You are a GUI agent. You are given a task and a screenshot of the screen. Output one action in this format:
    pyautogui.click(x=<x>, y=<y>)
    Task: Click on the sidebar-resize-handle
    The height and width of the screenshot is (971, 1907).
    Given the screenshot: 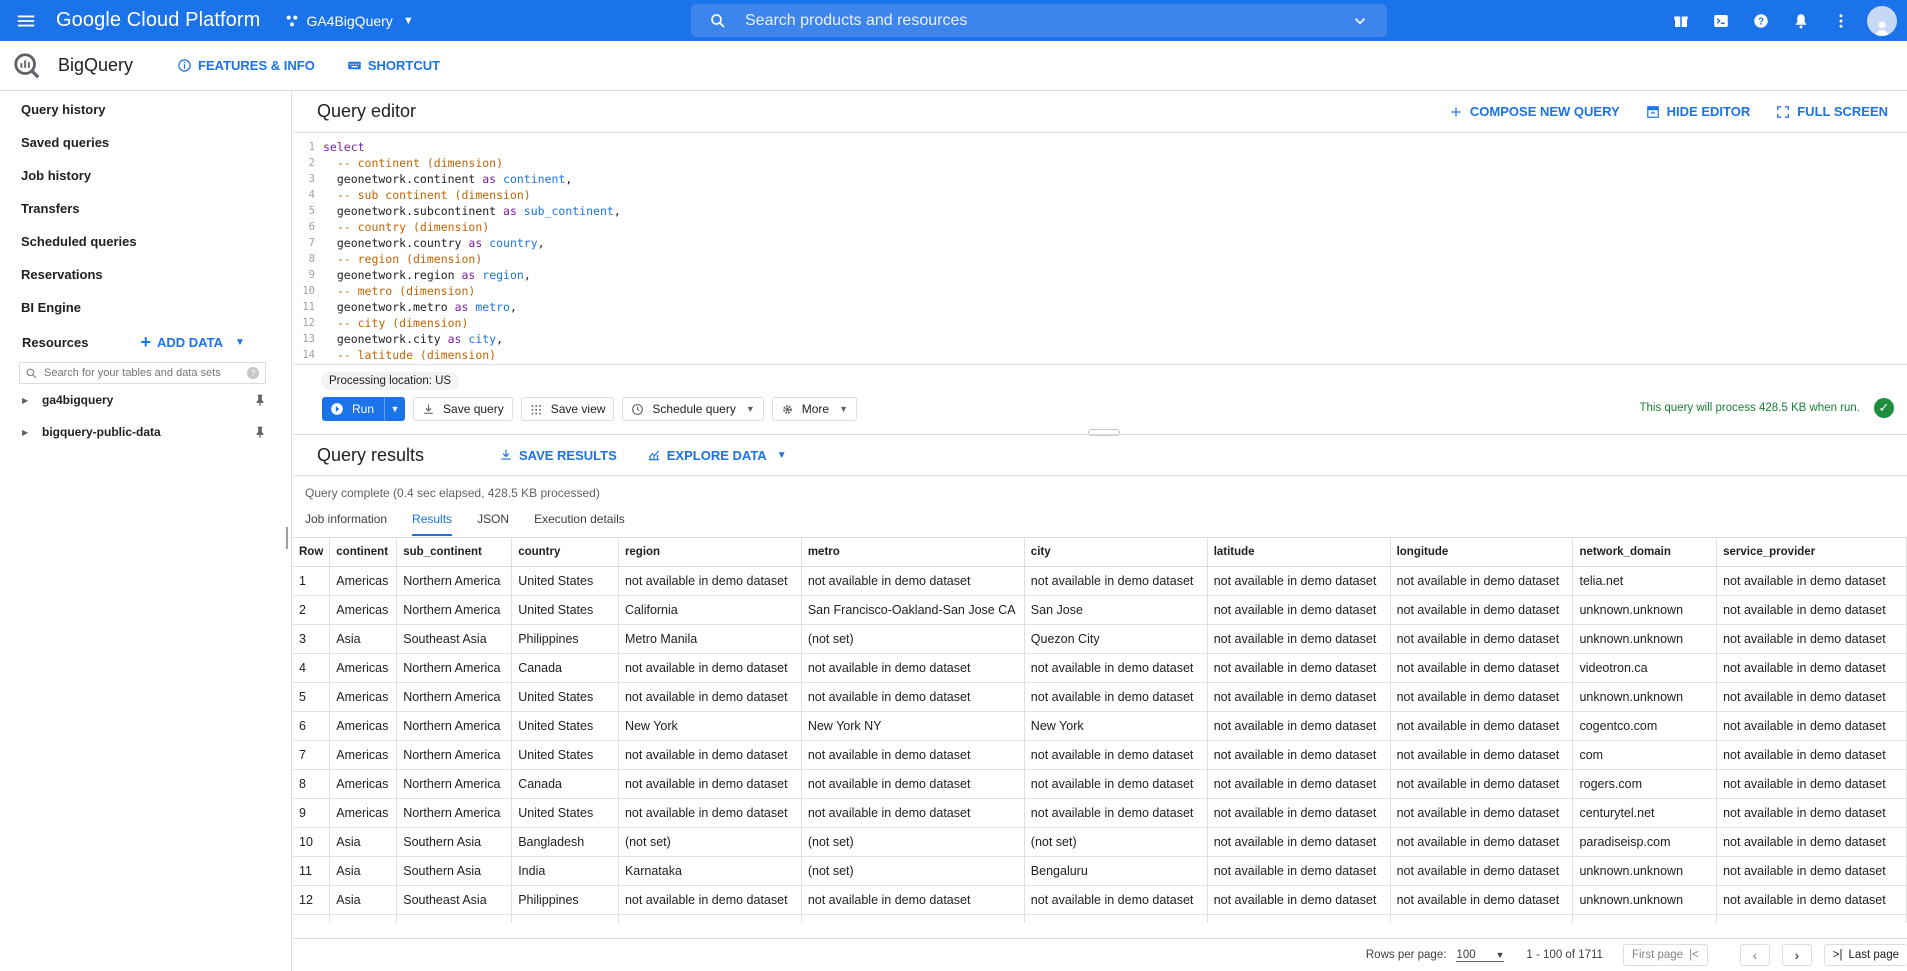 What is the action you would take?
    pyautogui.click(x=287, y=538)
    